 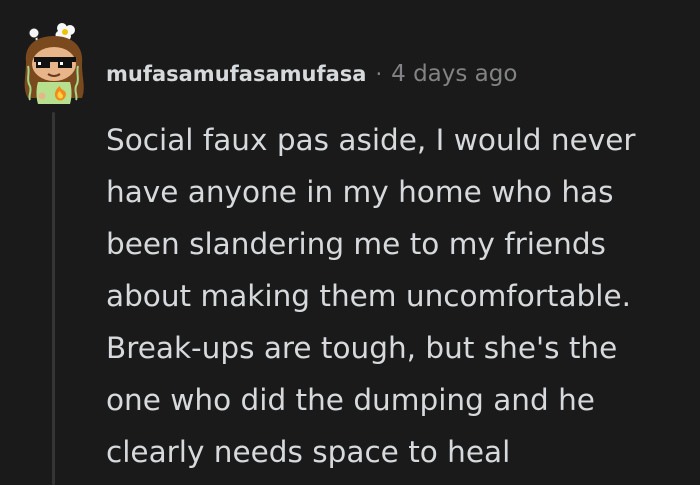 I want to click on user-avatar, so click(x=54, y=64).